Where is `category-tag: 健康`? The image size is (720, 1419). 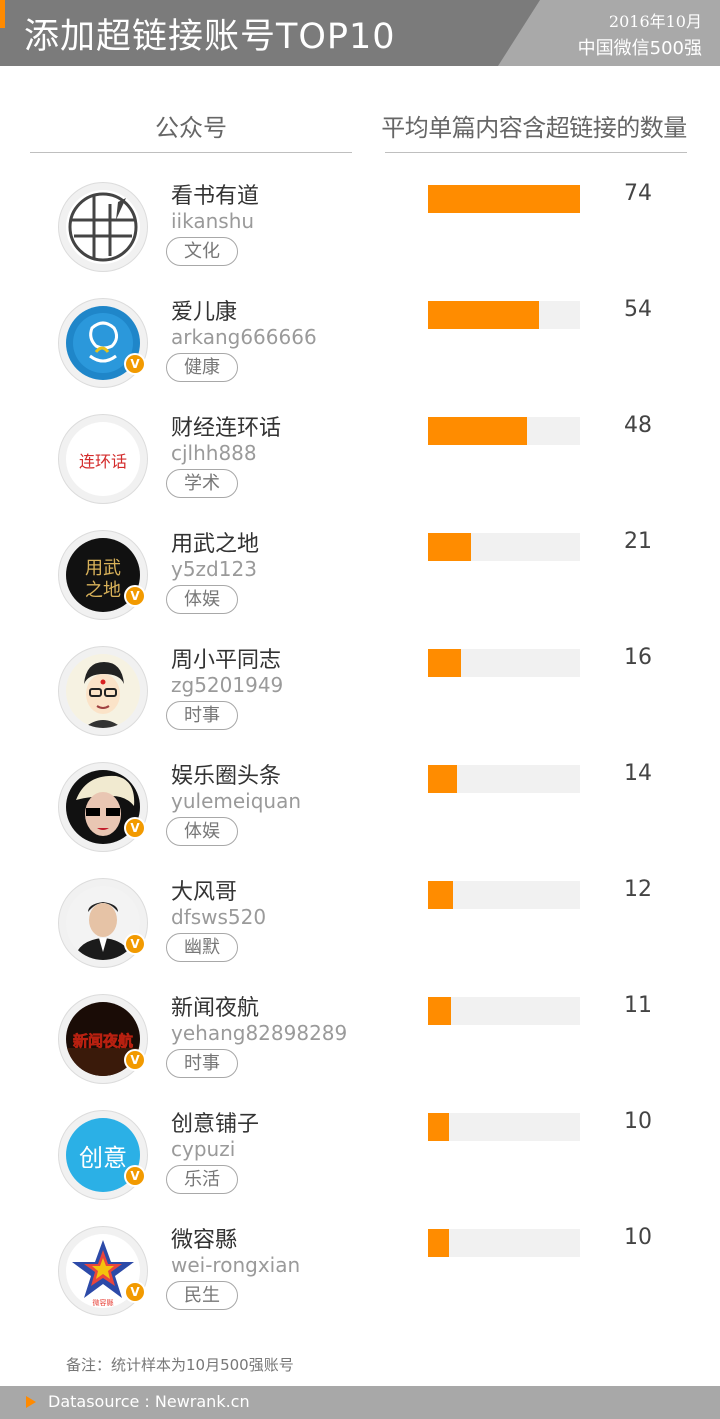 category-tag: 健康 is located at coordinates (202, 367).